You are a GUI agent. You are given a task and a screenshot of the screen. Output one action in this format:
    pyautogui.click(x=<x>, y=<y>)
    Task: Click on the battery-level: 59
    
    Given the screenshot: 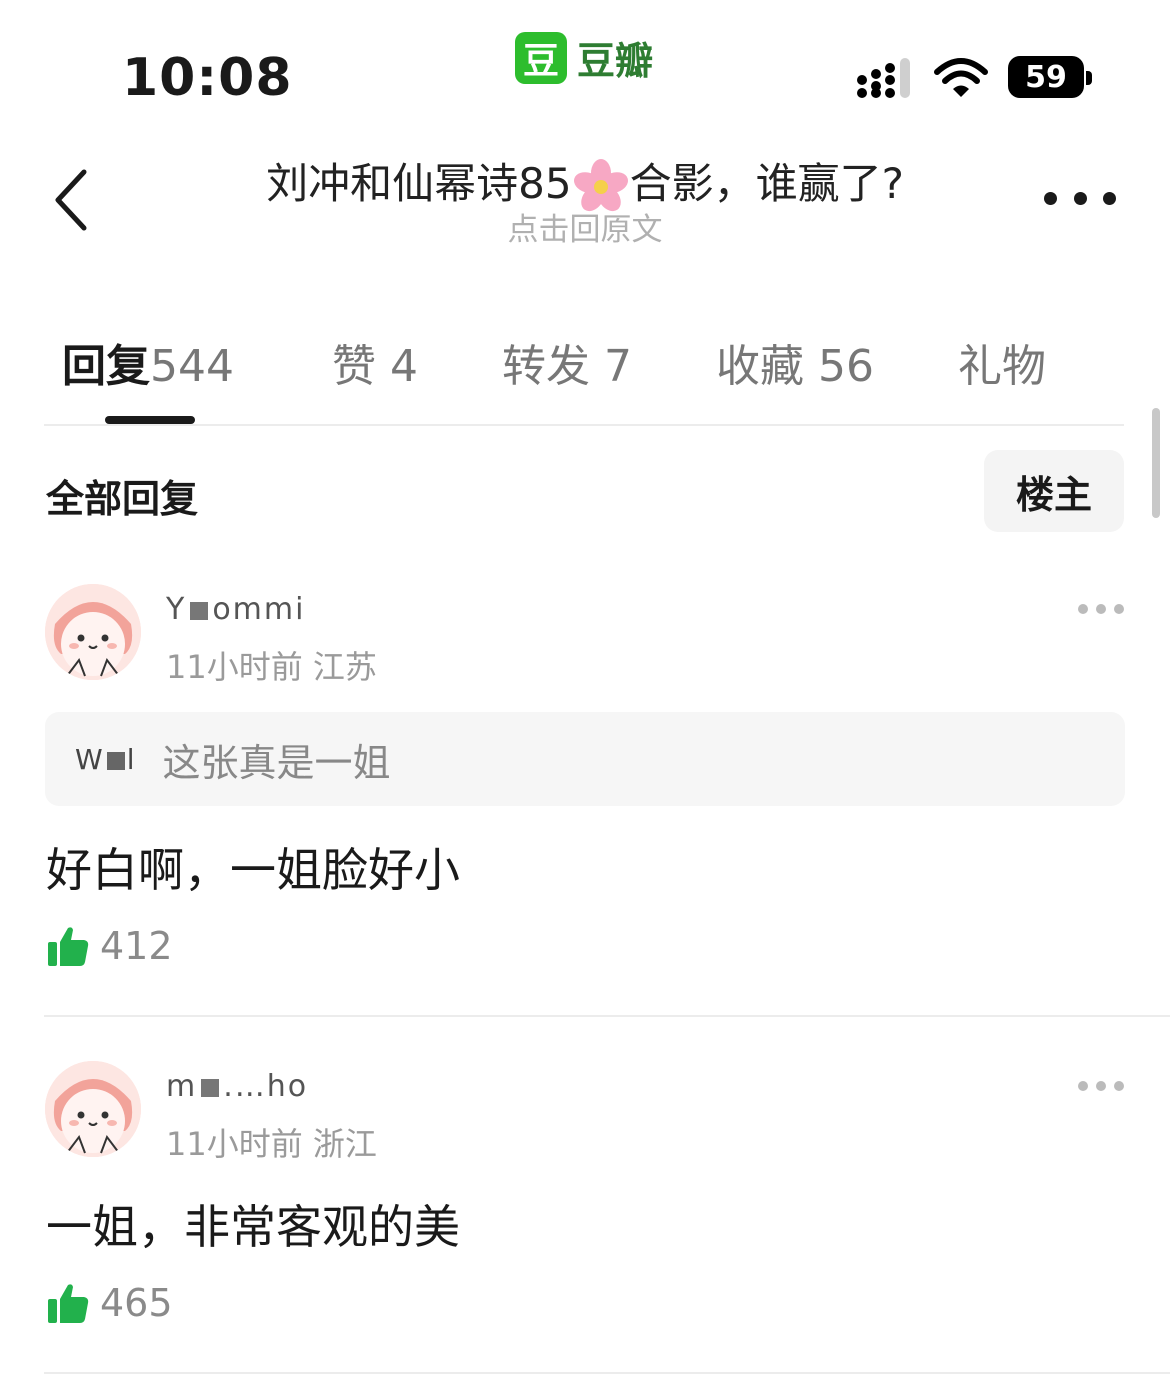 What is the action you would take?
    pyautogui.click(x=1046, y=77)
    